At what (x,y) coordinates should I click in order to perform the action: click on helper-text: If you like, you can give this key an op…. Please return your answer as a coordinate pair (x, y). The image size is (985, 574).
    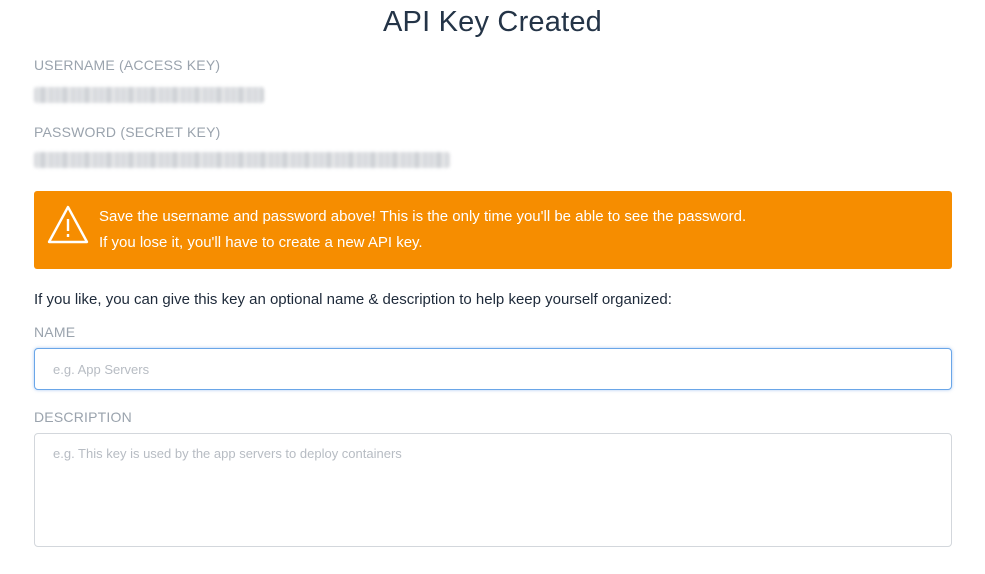
    Looking at the image, I should click on (353, 299).